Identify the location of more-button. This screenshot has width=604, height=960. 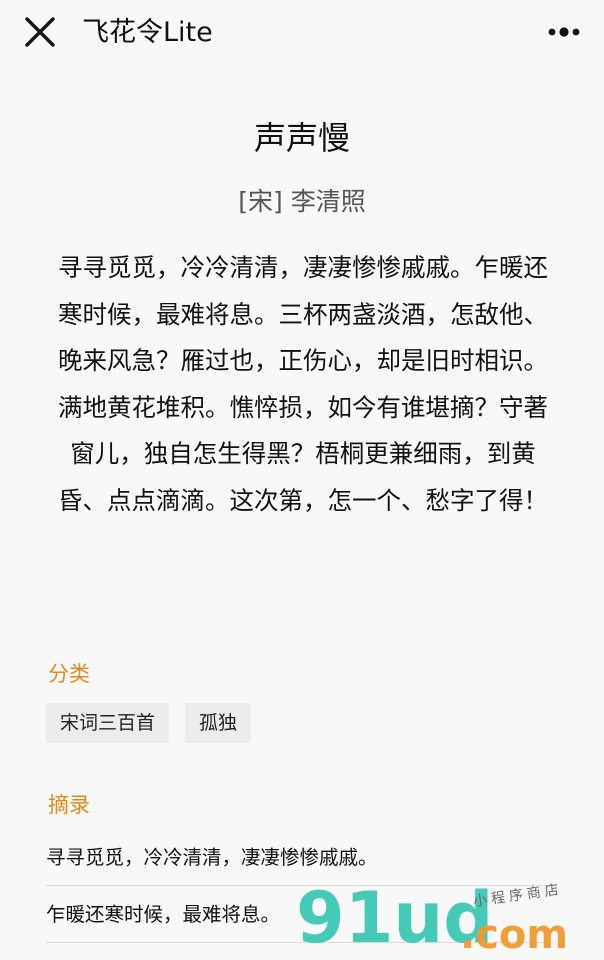
(564, 32).